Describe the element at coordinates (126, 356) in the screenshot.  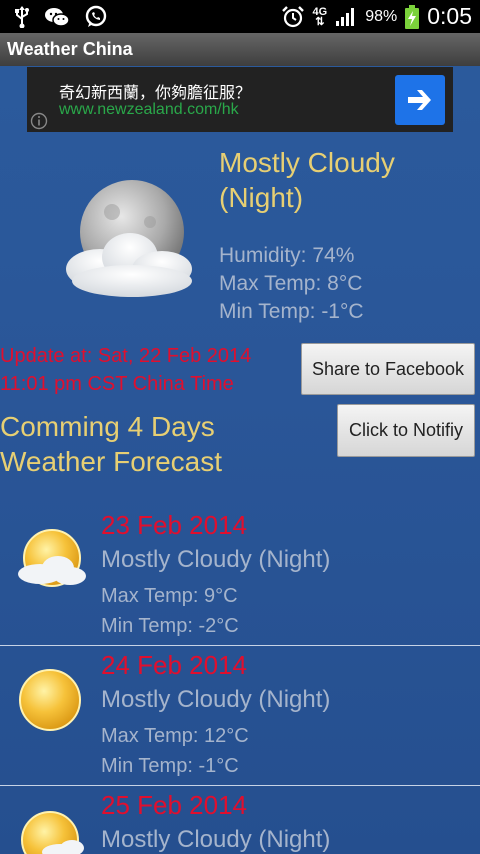
I see `update-line-1: Update at: Sat, 22 Feb 2014` at that location.